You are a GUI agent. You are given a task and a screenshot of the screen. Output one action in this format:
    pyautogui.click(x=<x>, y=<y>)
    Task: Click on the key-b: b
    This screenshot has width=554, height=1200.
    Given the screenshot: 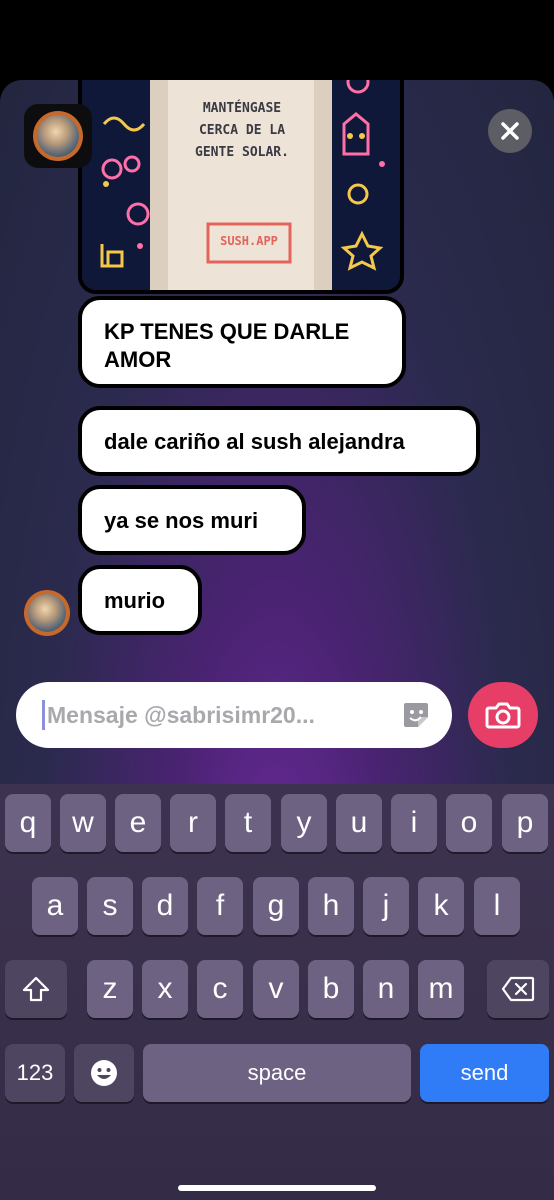 What is the action you would take?
    pyautogui.click(x=331, y=989)
    